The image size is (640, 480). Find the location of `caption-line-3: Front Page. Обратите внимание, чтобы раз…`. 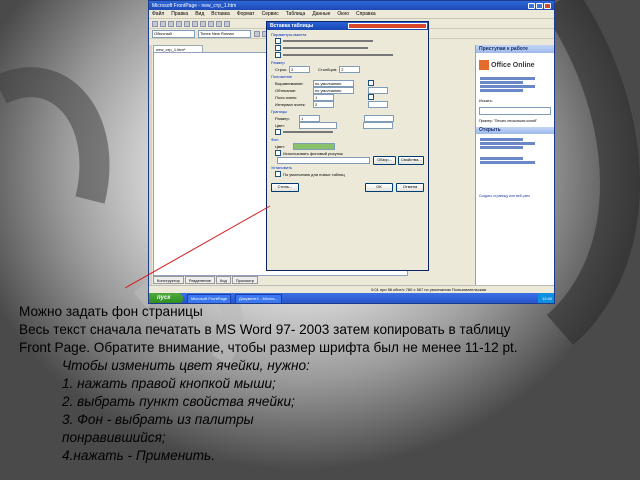

caption-line-3: Front Page. Обратите внимание, чтобы раз… is located at coordinates (268, 347).